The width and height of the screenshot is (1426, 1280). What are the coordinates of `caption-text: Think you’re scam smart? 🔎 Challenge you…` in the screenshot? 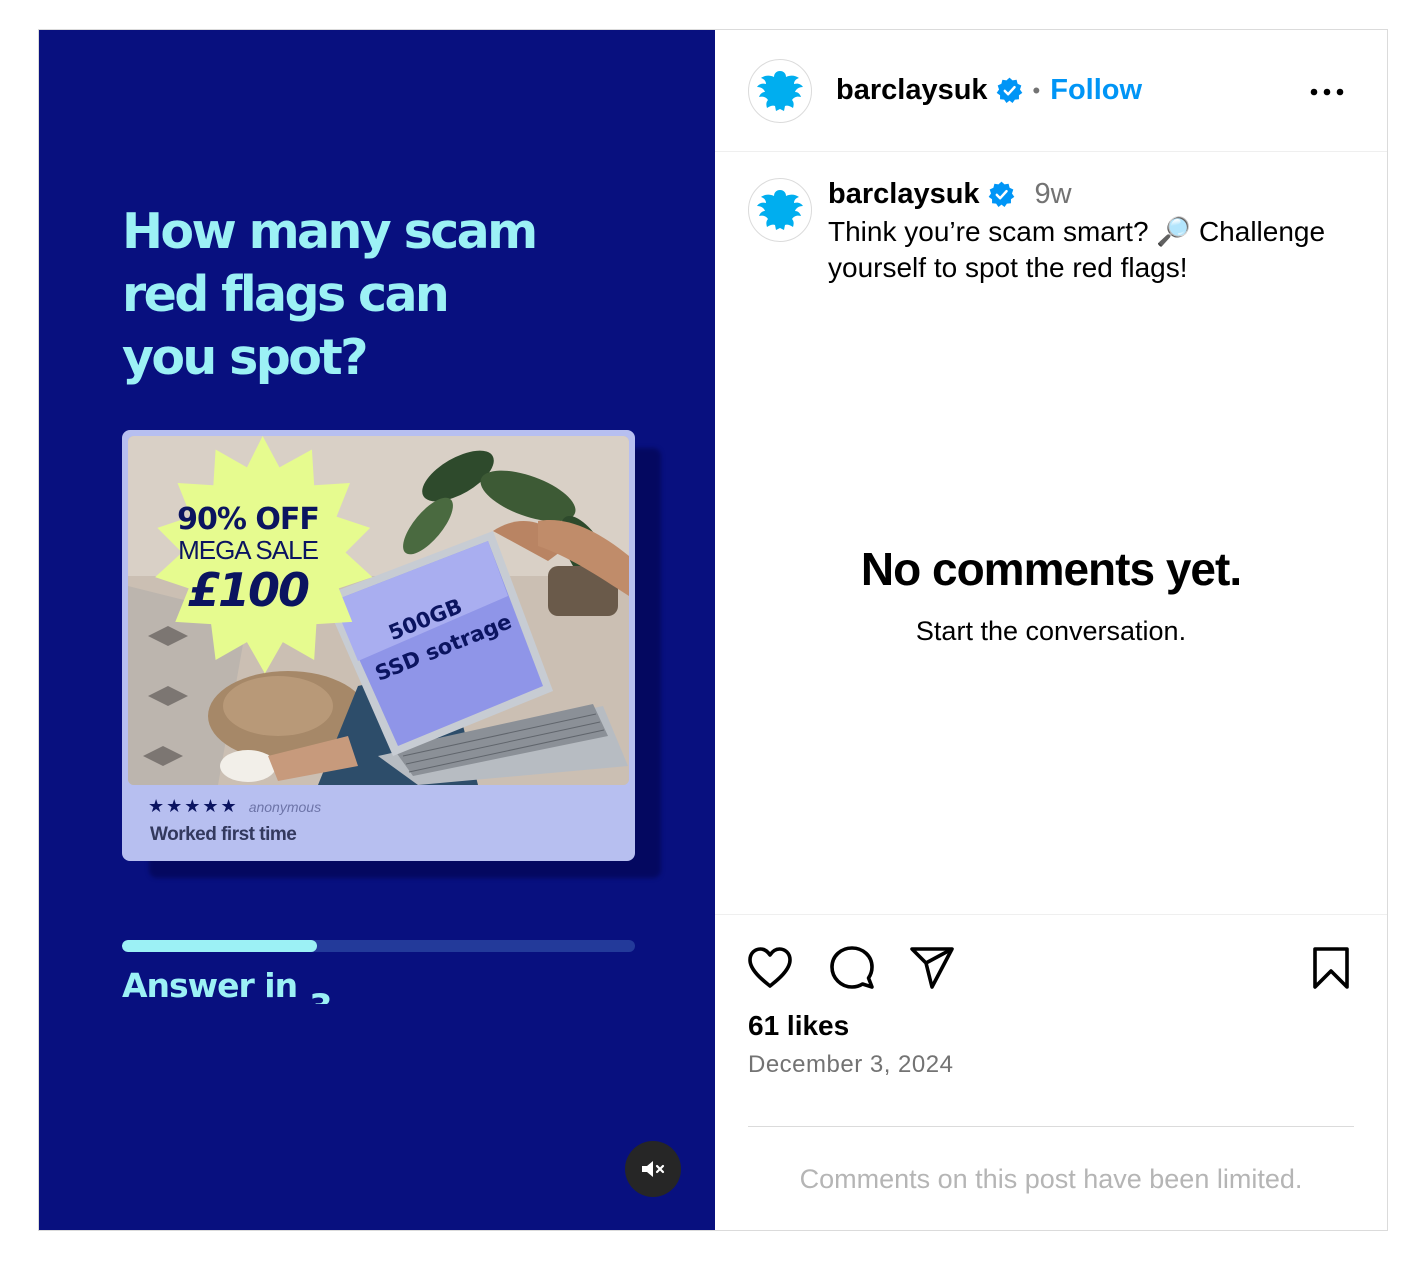 It's located at (1077, 249).